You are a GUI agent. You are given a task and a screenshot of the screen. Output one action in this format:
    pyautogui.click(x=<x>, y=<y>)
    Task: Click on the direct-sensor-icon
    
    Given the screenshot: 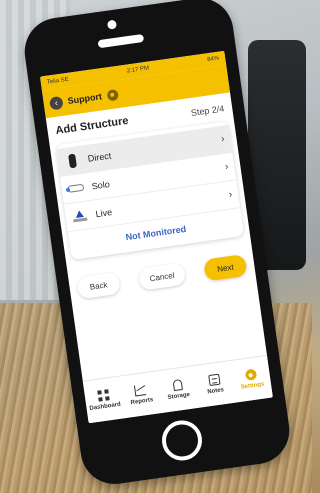 What is the action you would take?
    pyautogui.click(x=72, y=161)
    